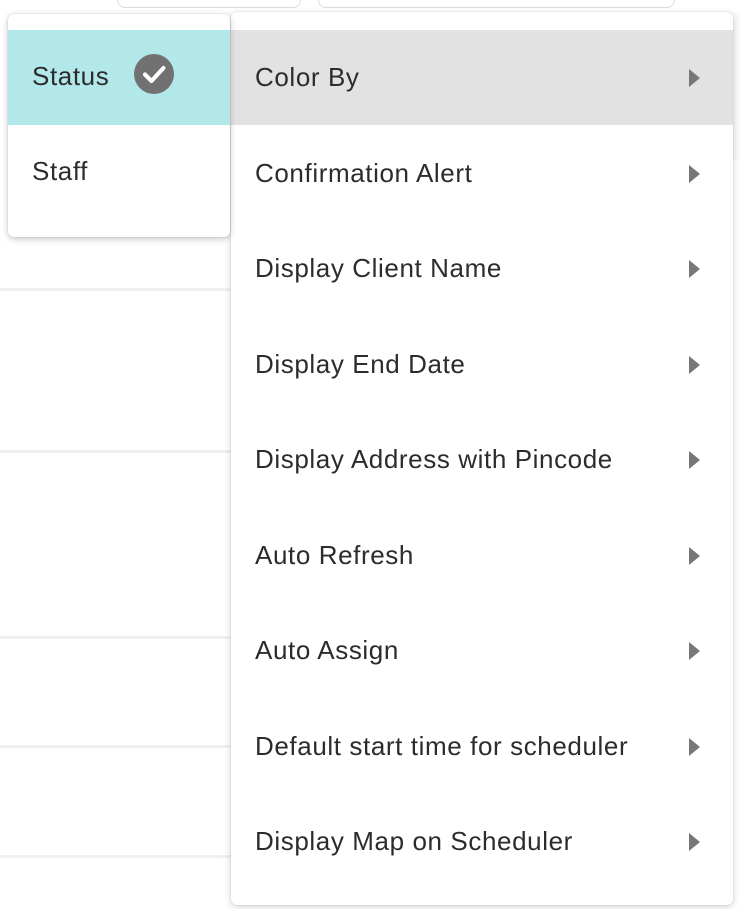 This screenshot has height=909, width=740. I want to click on menu-item-display-address: Display Address with Pincode, so click(482, 459).